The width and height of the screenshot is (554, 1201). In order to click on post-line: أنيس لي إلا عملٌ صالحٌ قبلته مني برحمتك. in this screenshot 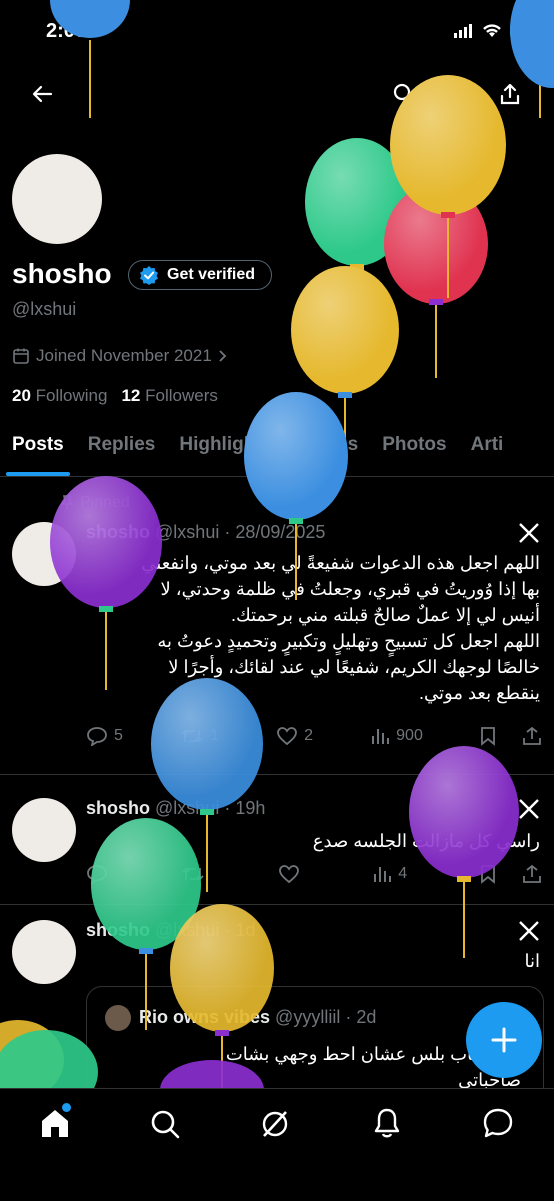, I will do `click(385, 615)`.